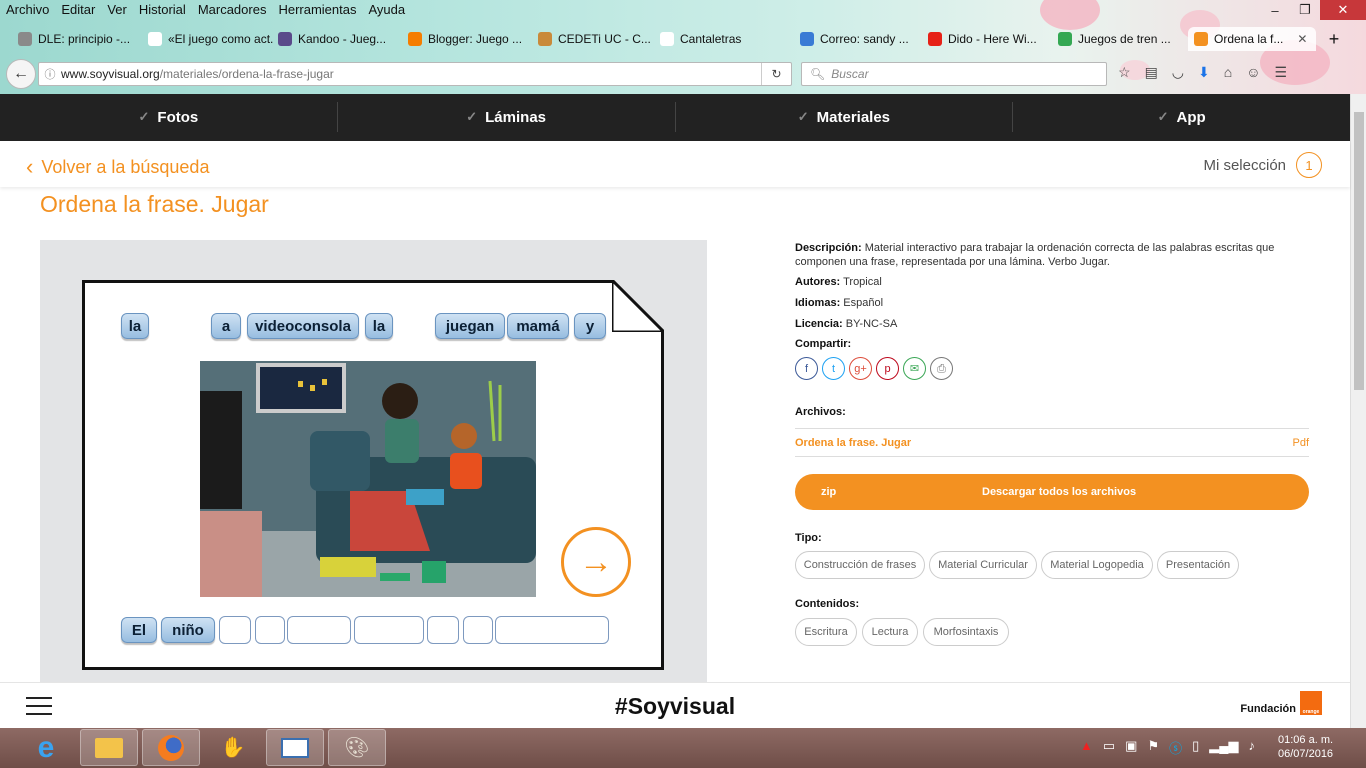 This screenshot has width=1366, height=768. What do you see at coordinates (139, 630) in the screenshot?
I see `placed-word-tile: El` at bounding box center [139, 630].